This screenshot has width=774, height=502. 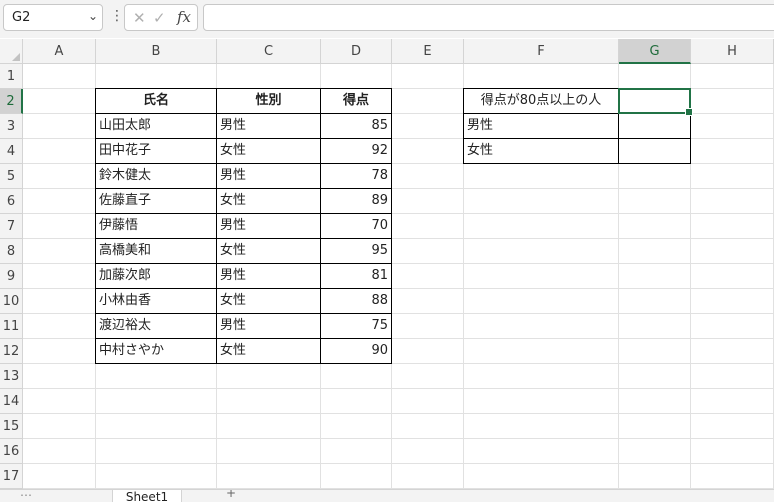 What do you see at coordinates (655, 401) in the screenshot?
I see `cell-g14` at bounding box center [655, 401].